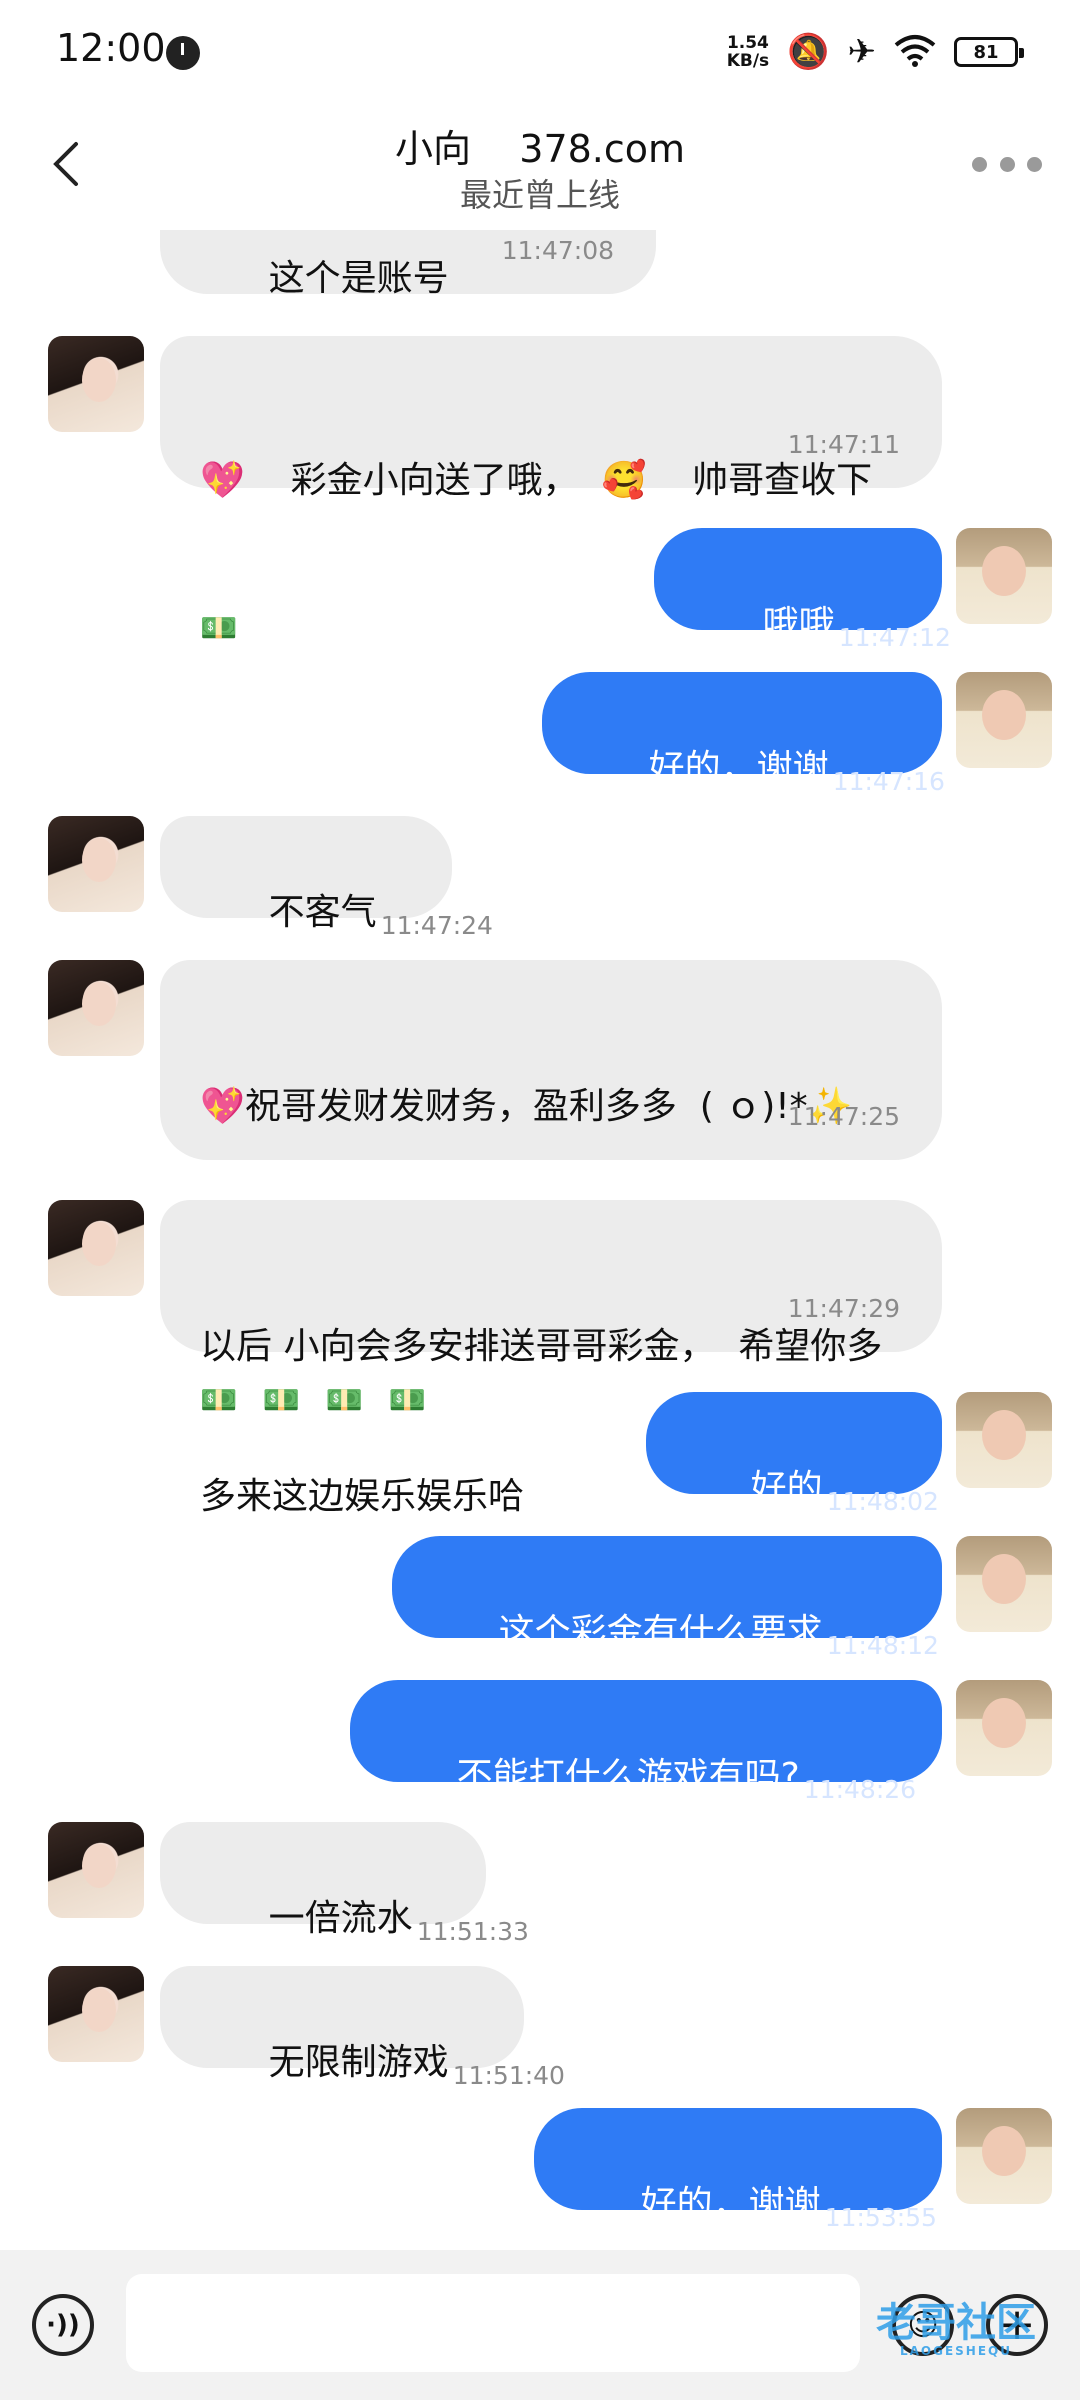 The image size is (1080, 2400). I want to click on network-speed-unit: KB/s, so click(748, 61).